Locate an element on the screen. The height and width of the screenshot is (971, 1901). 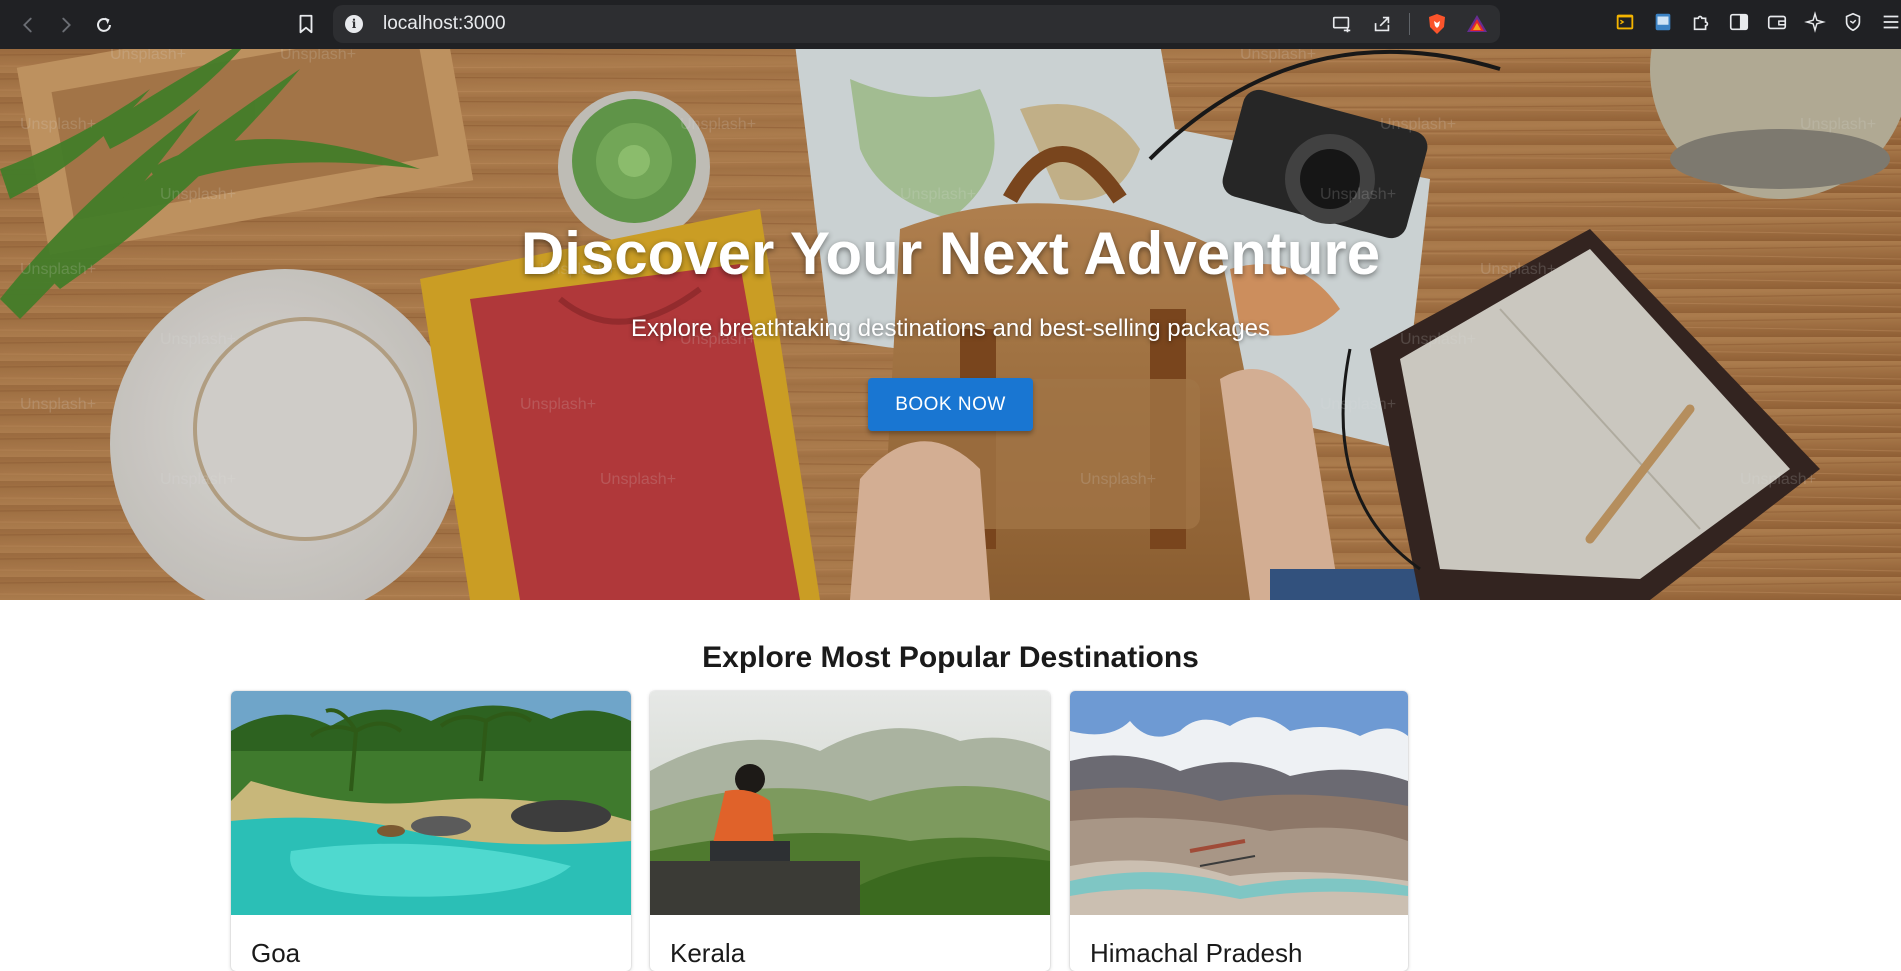
himachal-pradesh-image is located at coordinates (1239, 803).